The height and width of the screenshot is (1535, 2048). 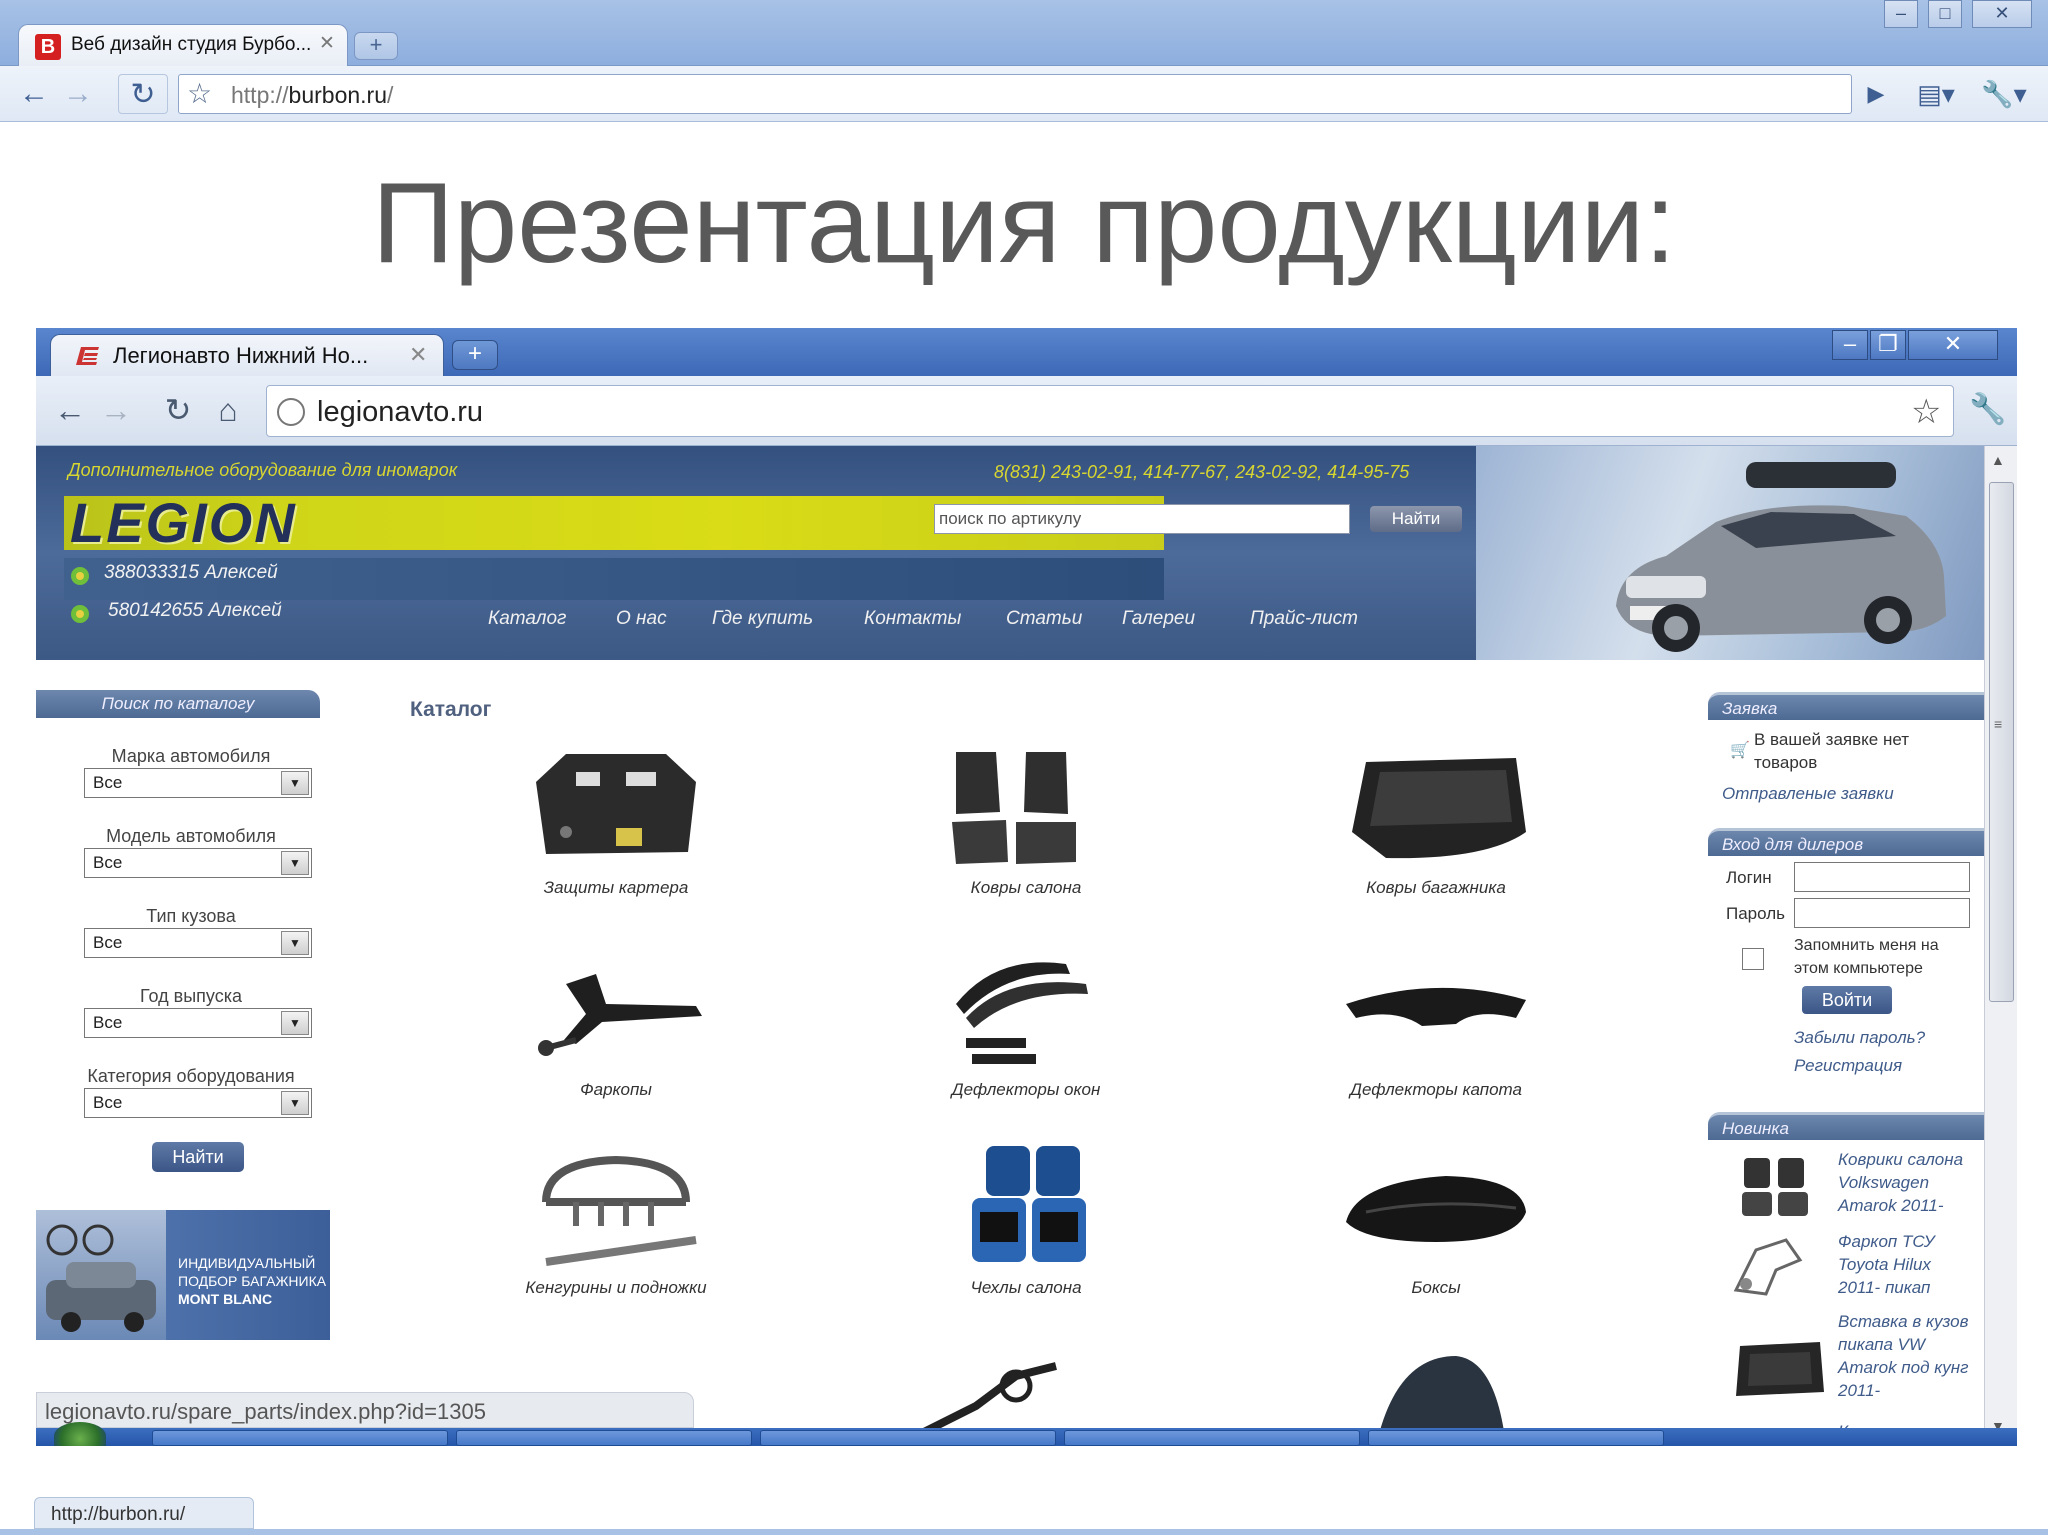 What do you see at coordinates (1436, 1287) in the screenshot?
I see `product-label: Боксы` at bounding box center [1436, 1287].